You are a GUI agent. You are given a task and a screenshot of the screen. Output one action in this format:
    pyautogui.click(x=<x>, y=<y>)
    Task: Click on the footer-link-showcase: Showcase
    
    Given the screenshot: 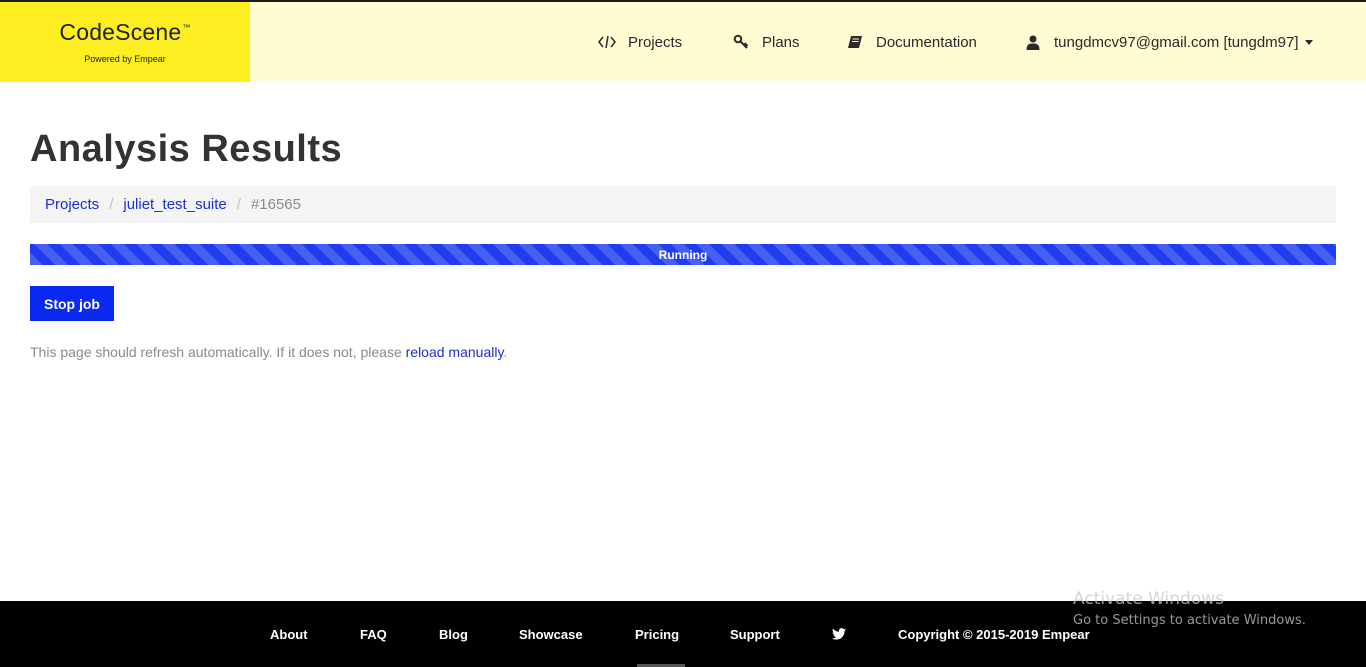 What is the action you would take?
    pyautogui.click(x=551, y=634)
    